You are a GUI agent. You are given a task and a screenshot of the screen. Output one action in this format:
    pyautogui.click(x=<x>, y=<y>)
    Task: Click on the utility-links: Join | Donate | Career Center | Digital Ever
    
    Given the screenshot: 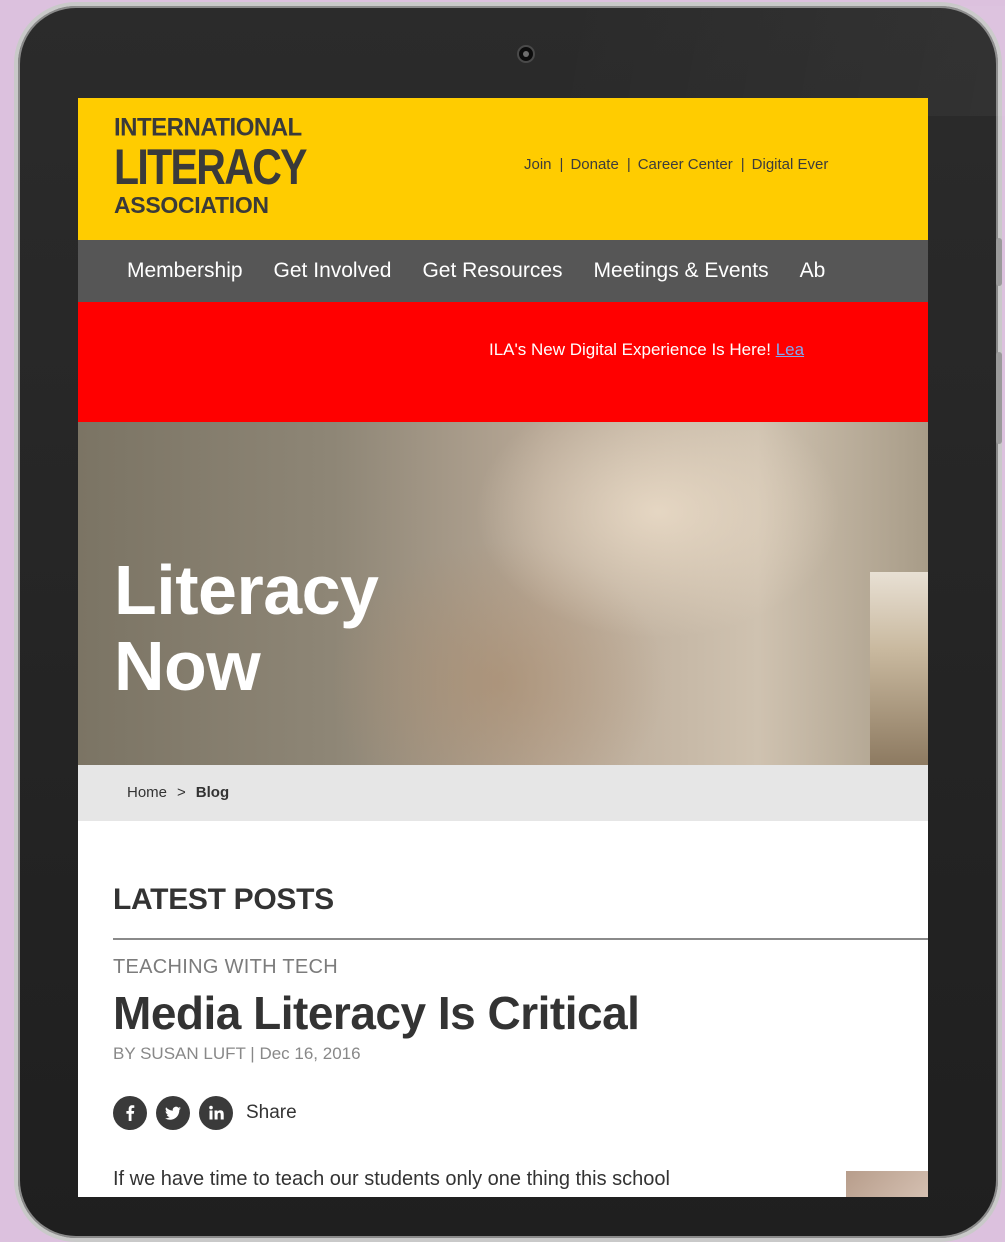 What is the action you would take?
    pyautogui.click(x=676, y=164)
    